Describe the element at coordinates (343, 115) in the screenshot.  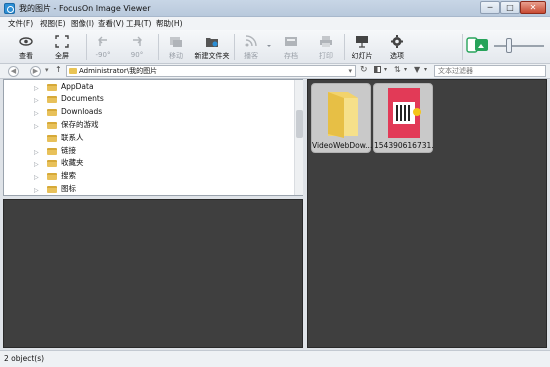
I see `folder-thumbnail-icon` at that location.